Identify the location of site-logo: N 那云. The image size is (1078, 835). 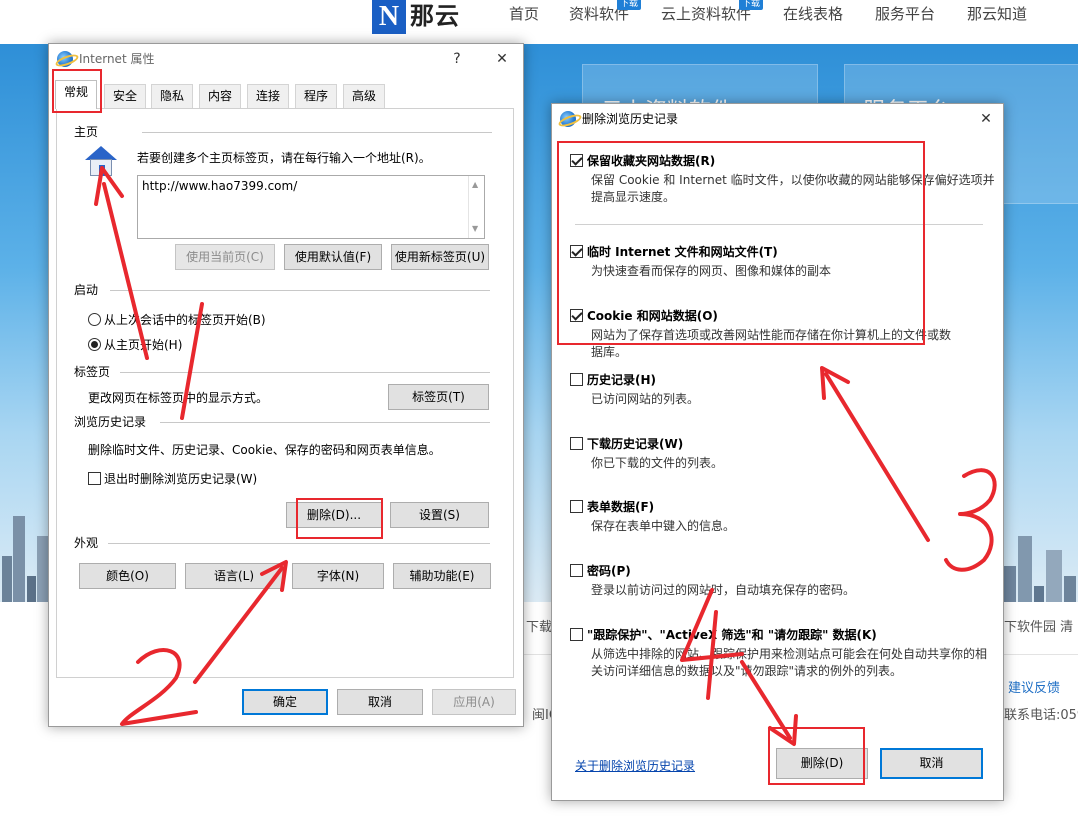
(424, 18).